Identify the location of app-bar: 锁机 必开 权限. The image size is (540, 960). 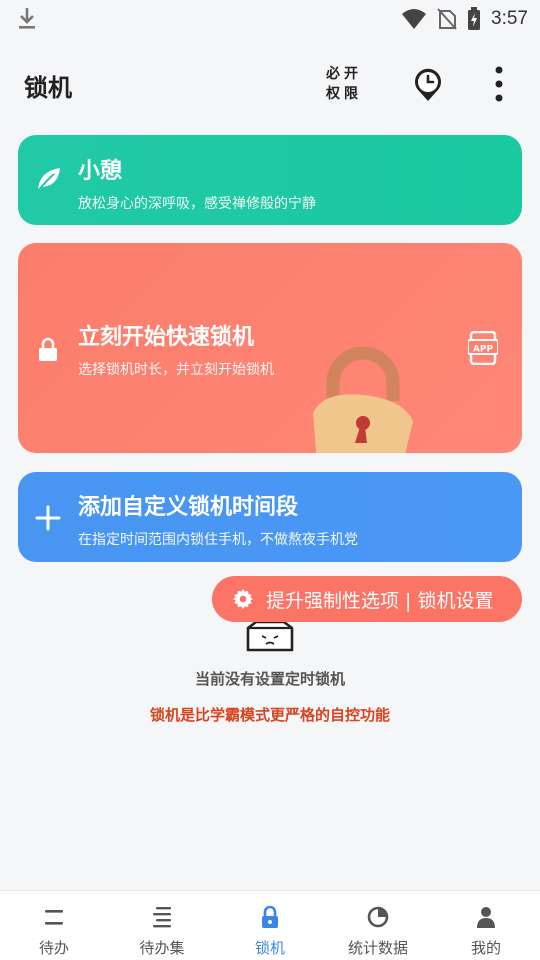
(270, 84).